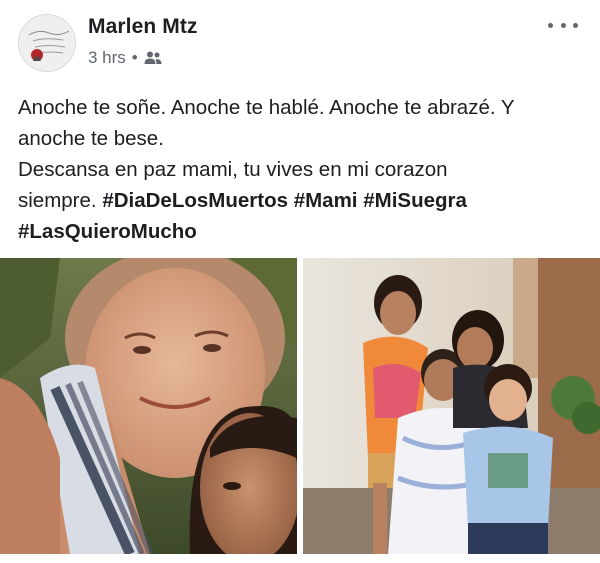  What do you see at coordinates (300, 40) in the screenshot?
I see `post-header: Marlen Mtz 3 hrs •` at bounding box center [300, 40].